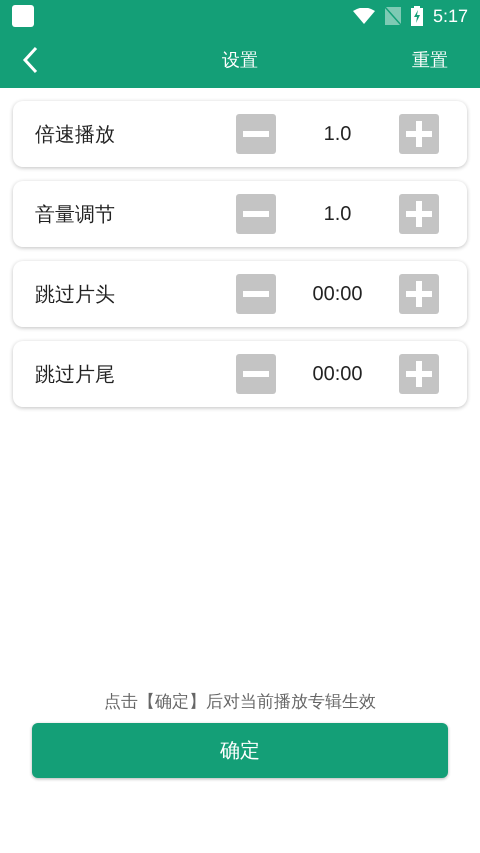  I want to click on setting-label: 音量调节, so click(75, 214).